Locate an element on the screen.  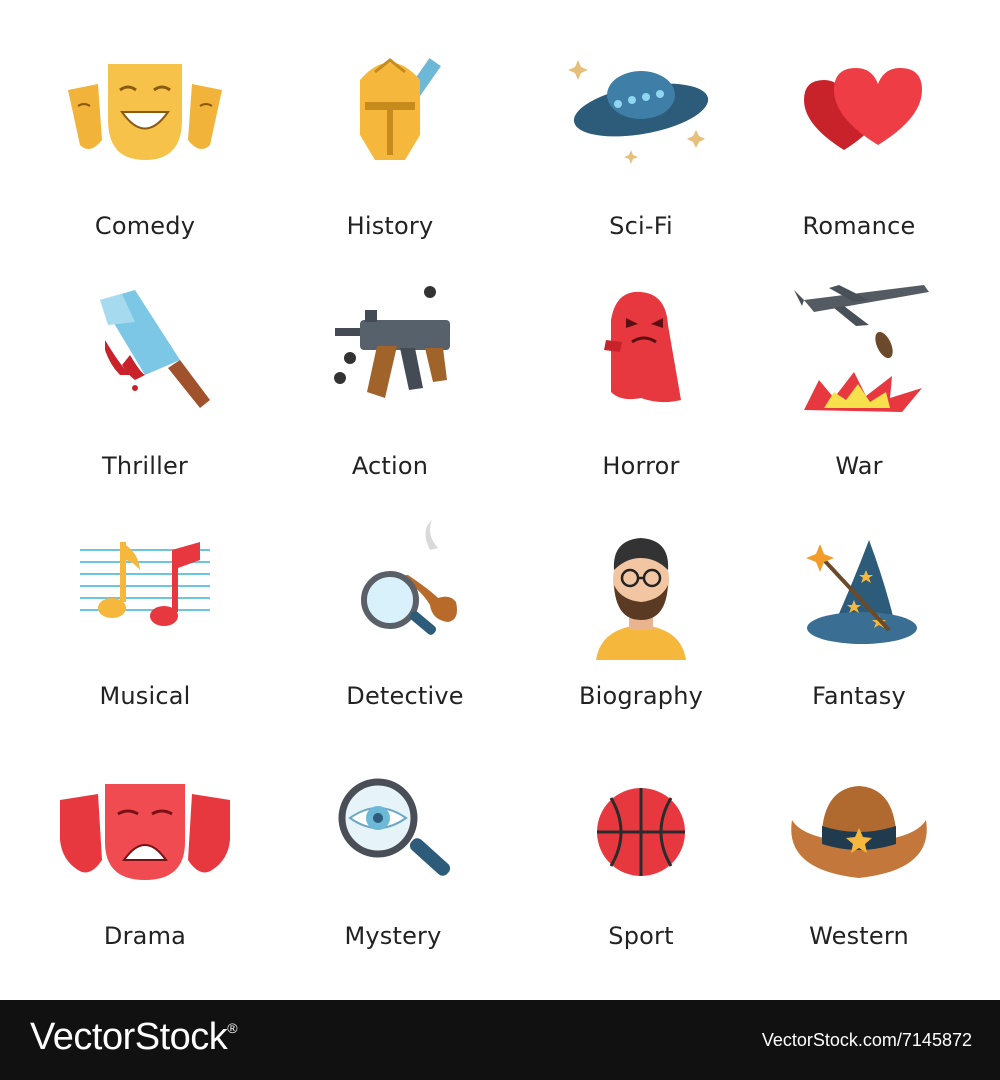
bomber-plane-icon is located at coordinates (859, 355).